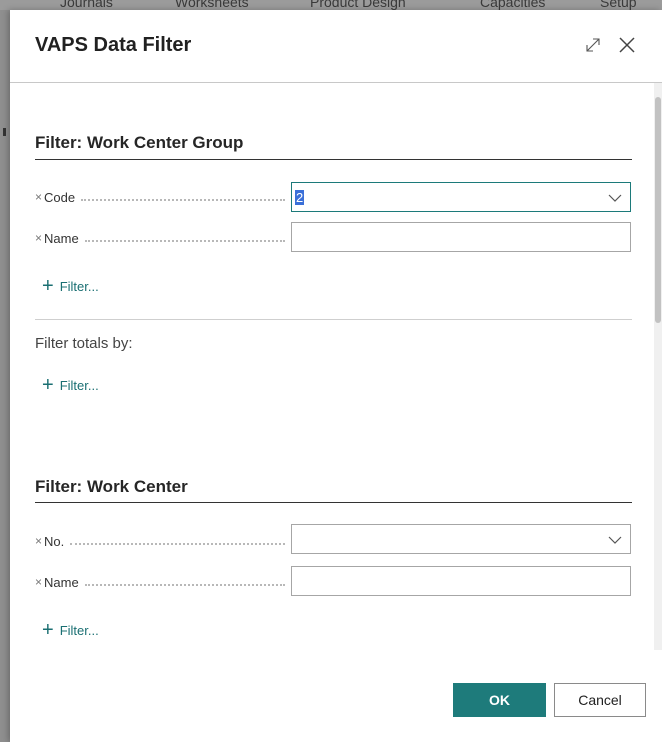 The image size is (662, 742). What do you see at coordinates (212, 5) in the screenshot?
I see `bg-nav-worksheets: Worksheets` at bounding box center [212, 5].